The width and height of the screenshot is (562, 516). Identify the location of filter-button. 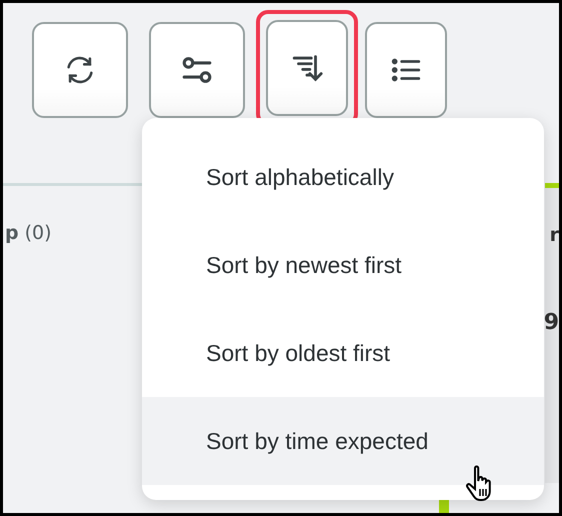
(197, 70).